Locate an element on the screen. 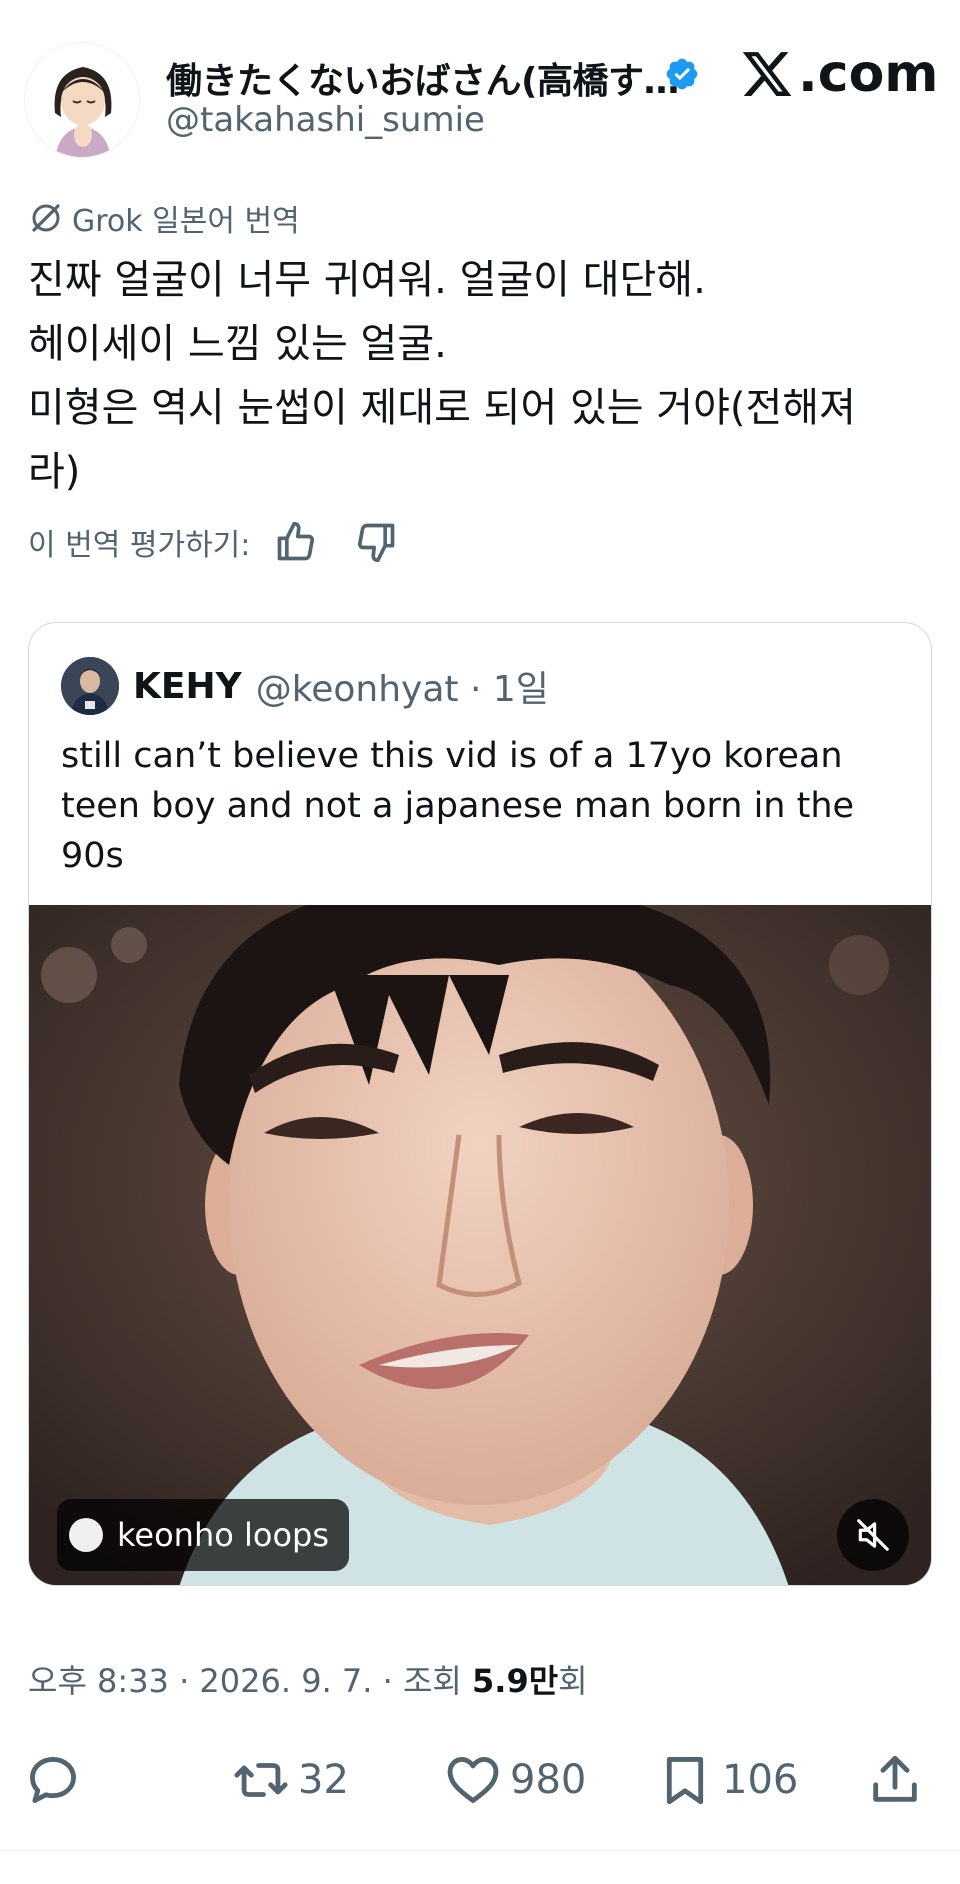 The width and height of the screenshot is (960, 1884). quoted-tweet-header: KEHY @keonhyat · 1일 is located at coordinates (305, 686).